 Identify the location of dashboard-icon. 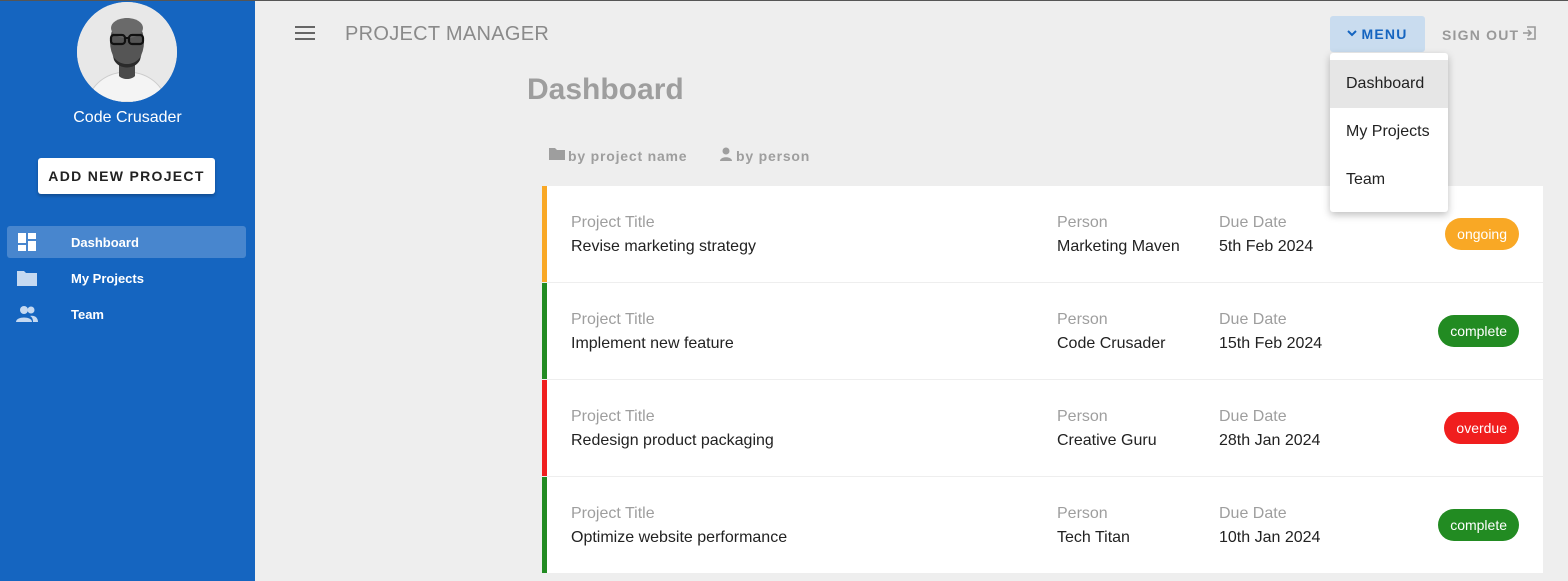
(27, 242).